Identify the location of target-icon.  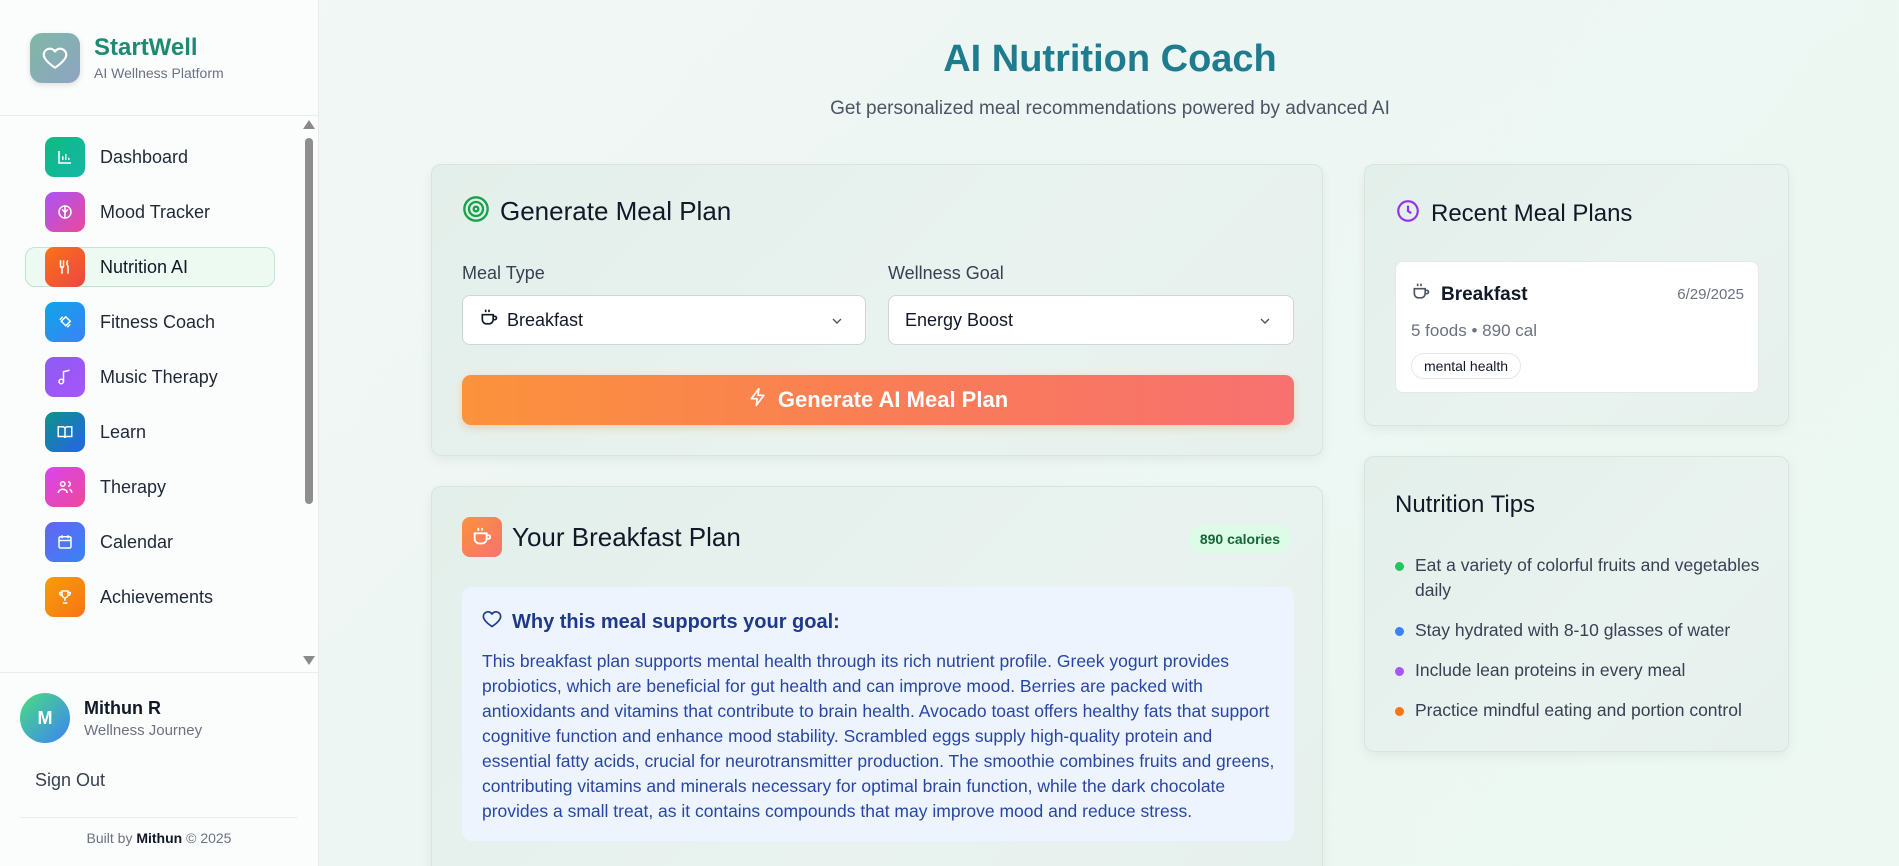
(476, 211).